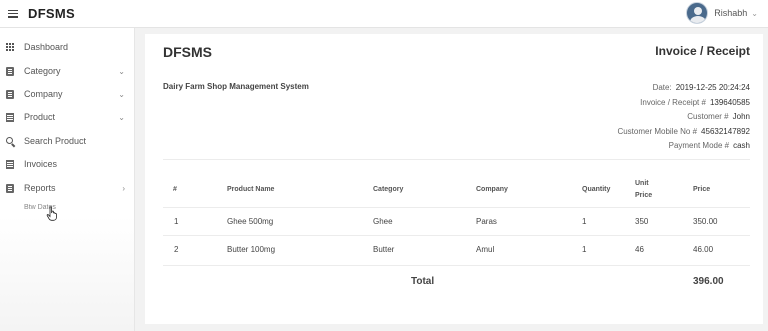  Describe the element at coordinates (741, 116) in the screenshot. I see `meta-value: John` at that location.